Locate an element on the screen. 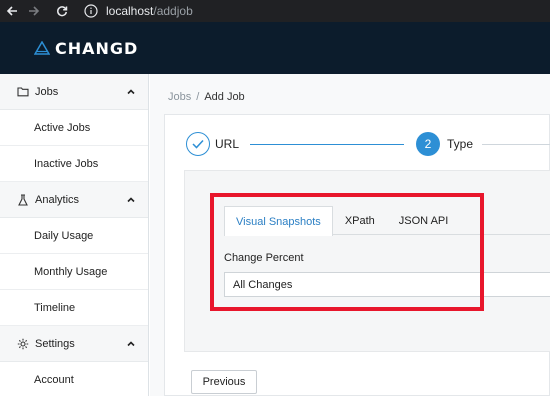 The width and height of the screenshot is (550, 396). folder-icon is located at coordinates (23, 92).